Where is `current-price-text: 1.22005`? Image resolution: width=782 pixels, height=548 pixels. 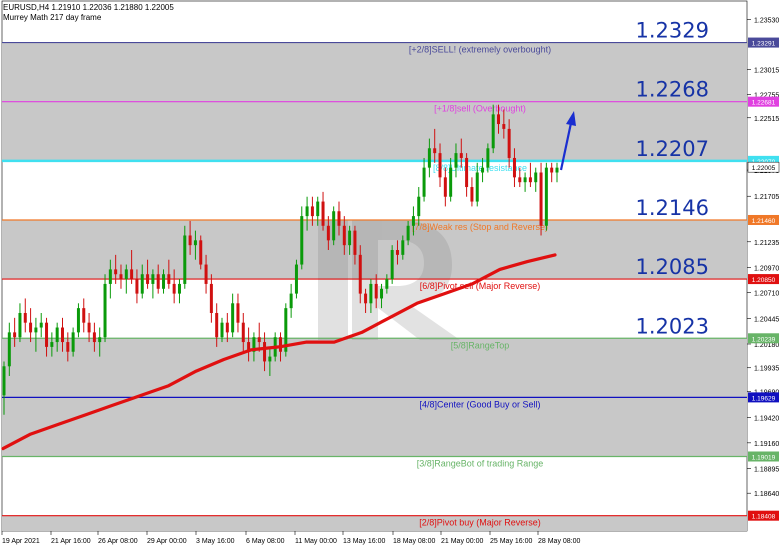 current-price-text: 1.22005 is located at coordinates (764, 168).